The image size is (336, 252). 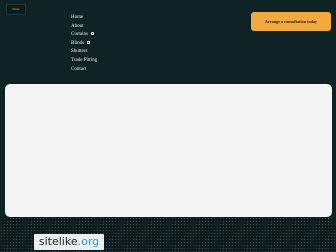 What do you see at coordinates (79, 35) in the screenshot?
I see `nav-item-label: Curtains` at bounding box center [79, 35].